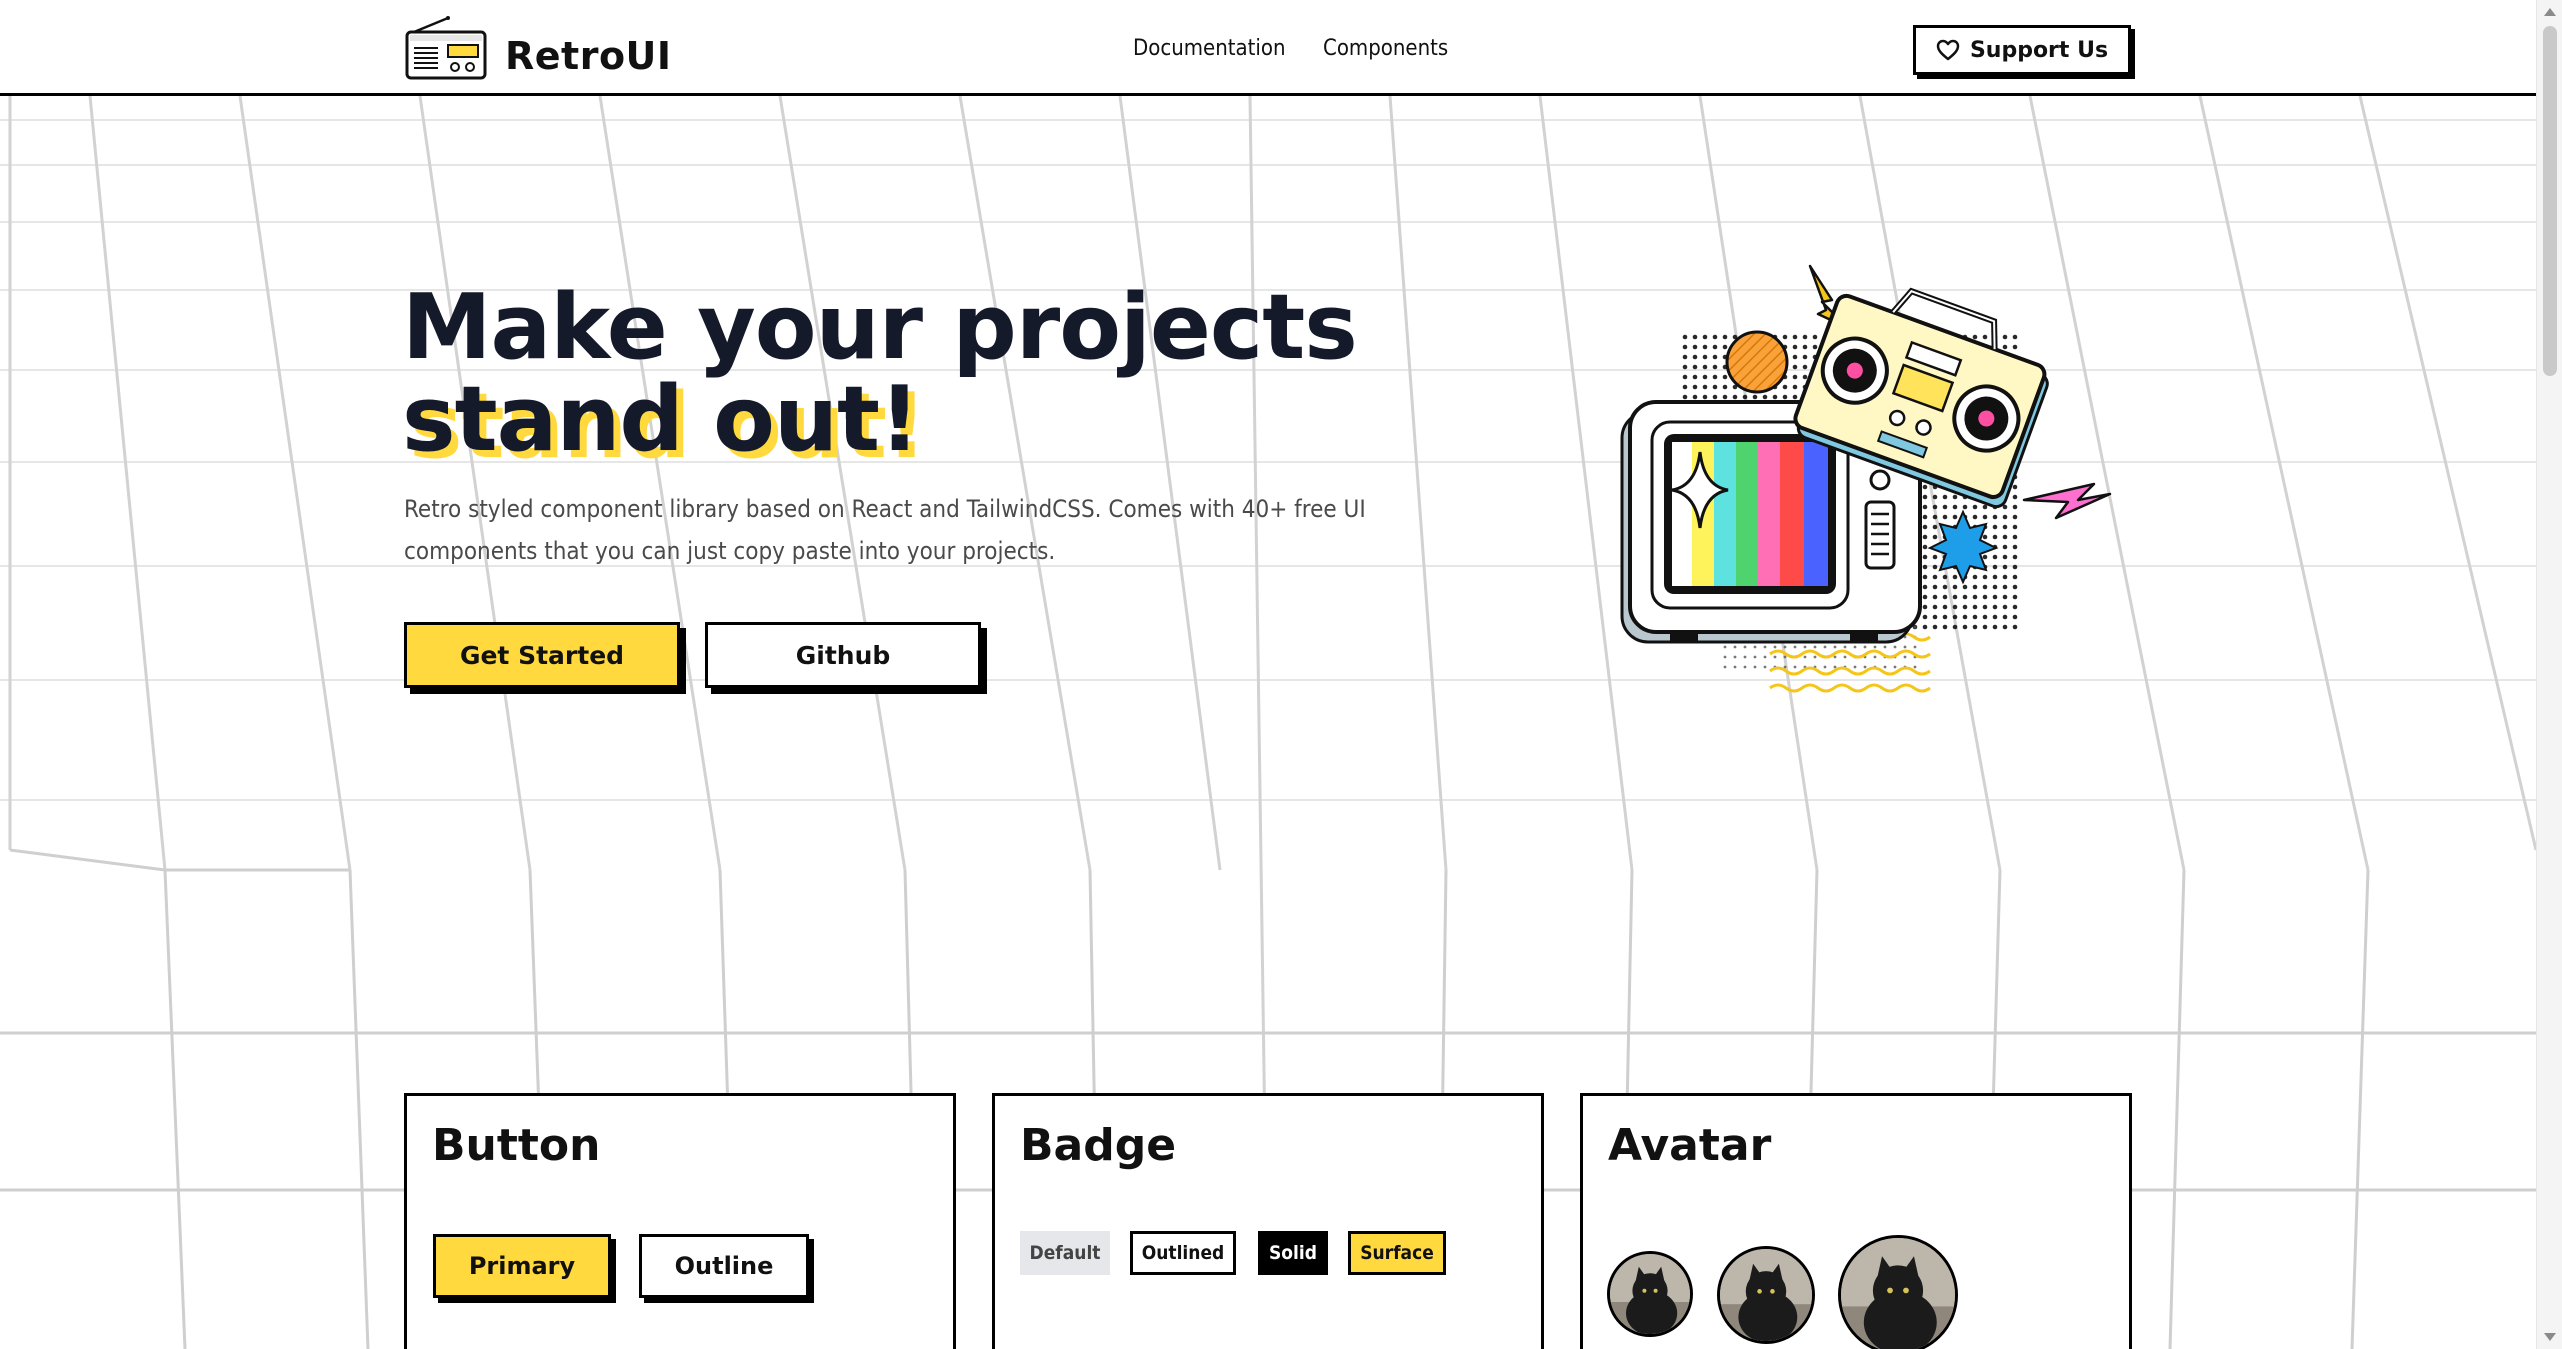 Image resolution: width=2562 pixels, height=1349 pixels. Describe the element at coordinates (2550, 12) in the screenshot. I see `scroll-up-arrow-icon` at that location.